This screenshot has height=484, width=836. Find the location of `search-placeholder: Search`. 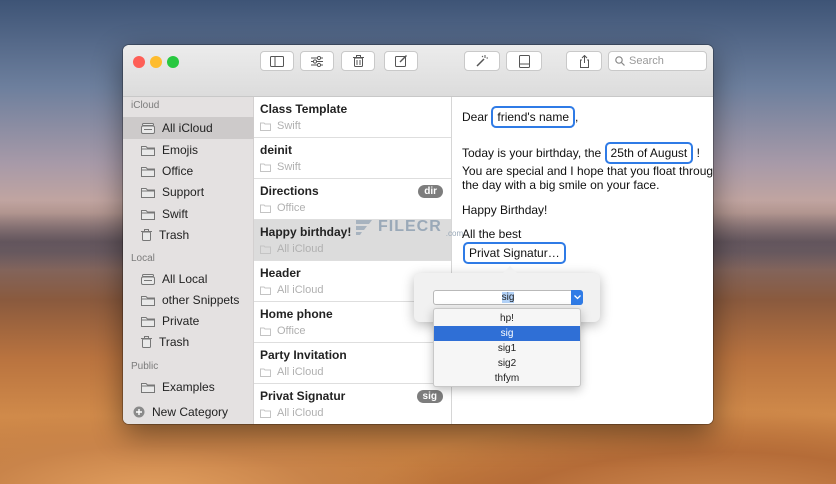

search-placeholder: Search is located at coordinates (646, 61).